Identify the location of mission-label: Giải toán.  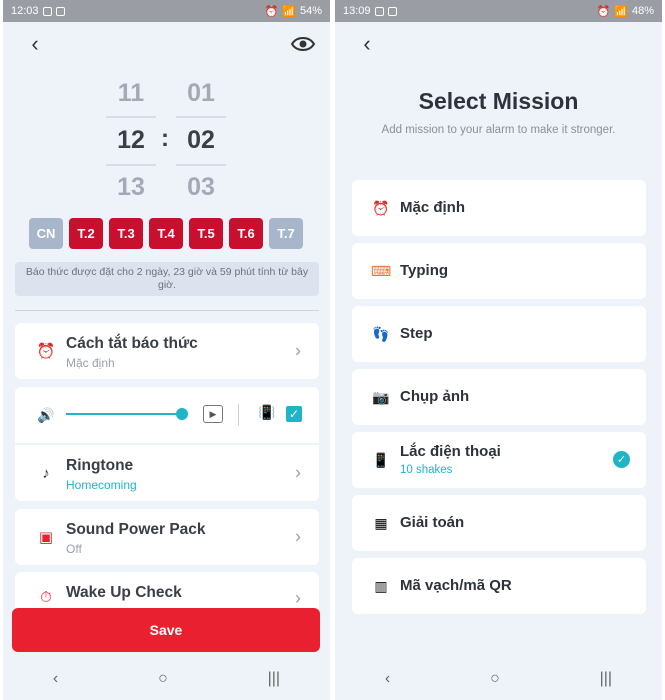
(432, 522).